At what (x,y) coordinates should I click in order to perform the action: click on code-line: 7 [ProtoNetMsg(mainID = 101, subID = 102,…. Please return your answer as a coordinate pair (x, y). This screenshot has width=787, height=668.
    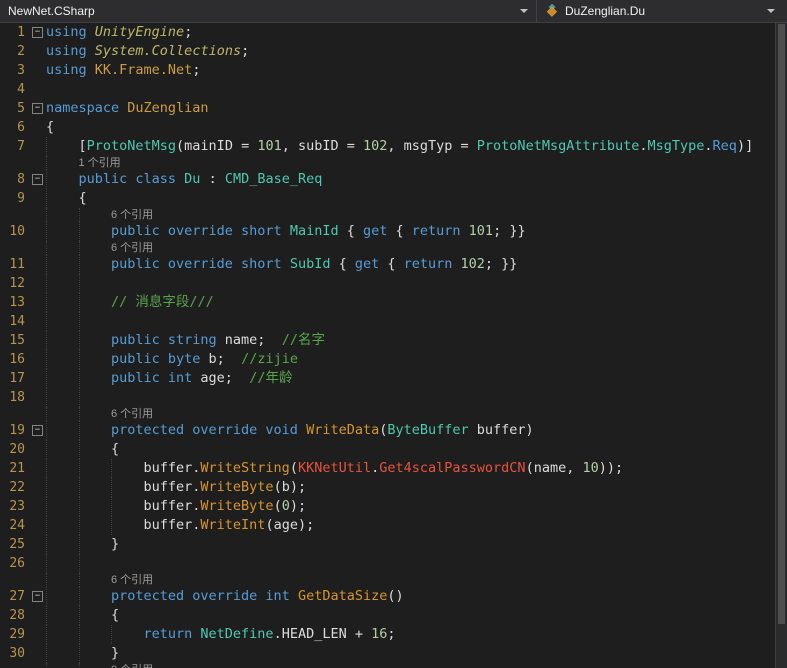
    Looking at the image, I should click on (387, 146).